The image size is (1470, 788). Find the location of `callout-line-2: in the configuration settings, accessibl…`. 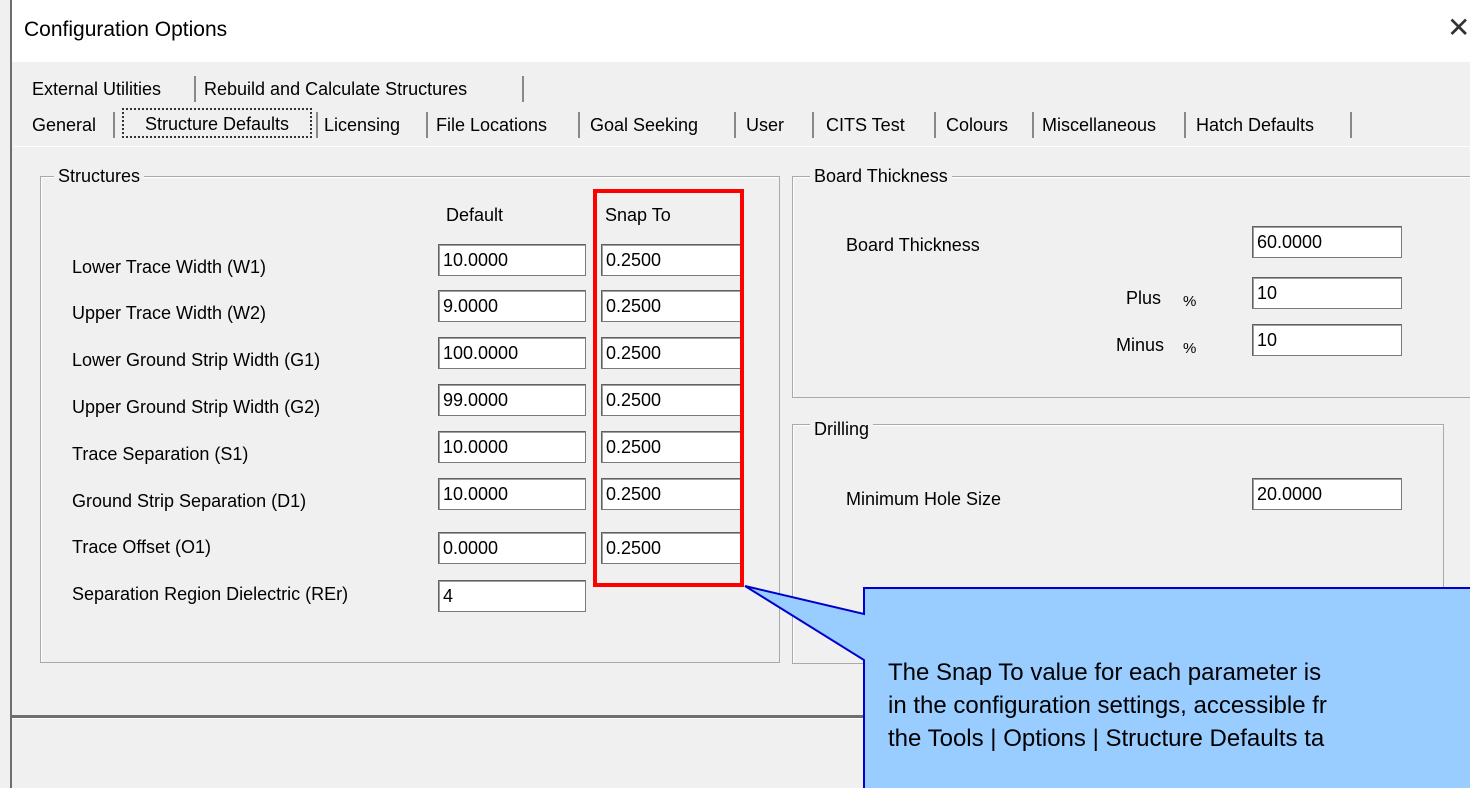

callout-line-2: in the configuration settings, accessibl… is located at coordinates (1107, 705).